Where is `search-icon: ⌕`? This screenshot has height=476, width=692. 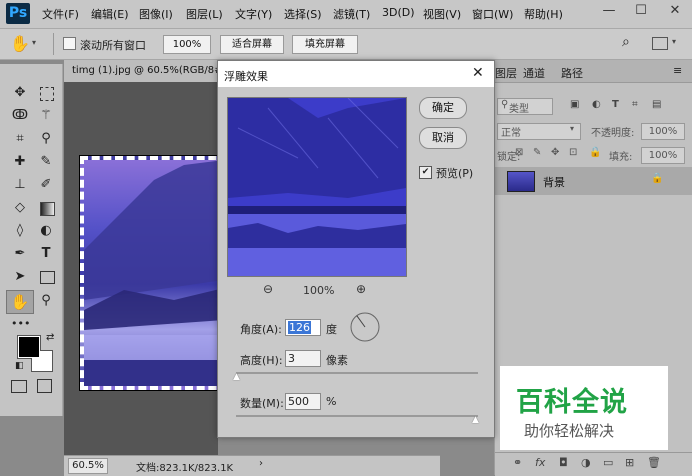
search-icon: ⌕ is located at coordinates (626, 42).